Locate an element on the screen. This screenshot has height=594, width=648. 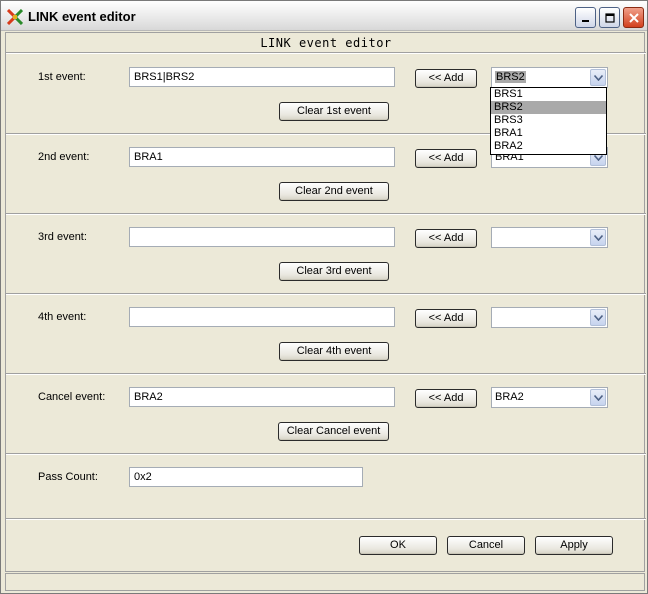
add-3rd-event-button: << Add is located at coordinates (446, 238).